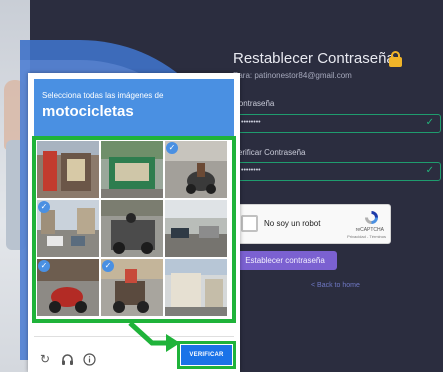  I want to click on lock-icon, so click(395, 59).